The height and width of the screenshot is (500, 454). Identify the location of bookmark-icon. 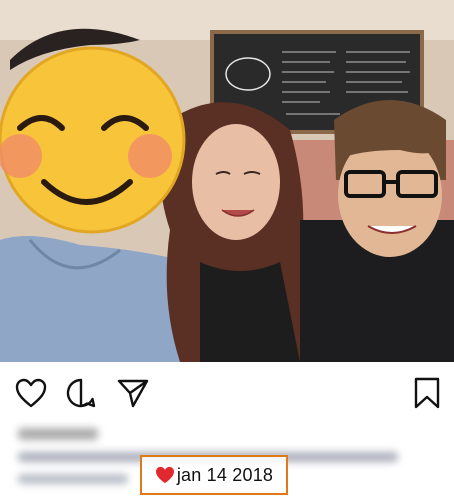
(427, 393).